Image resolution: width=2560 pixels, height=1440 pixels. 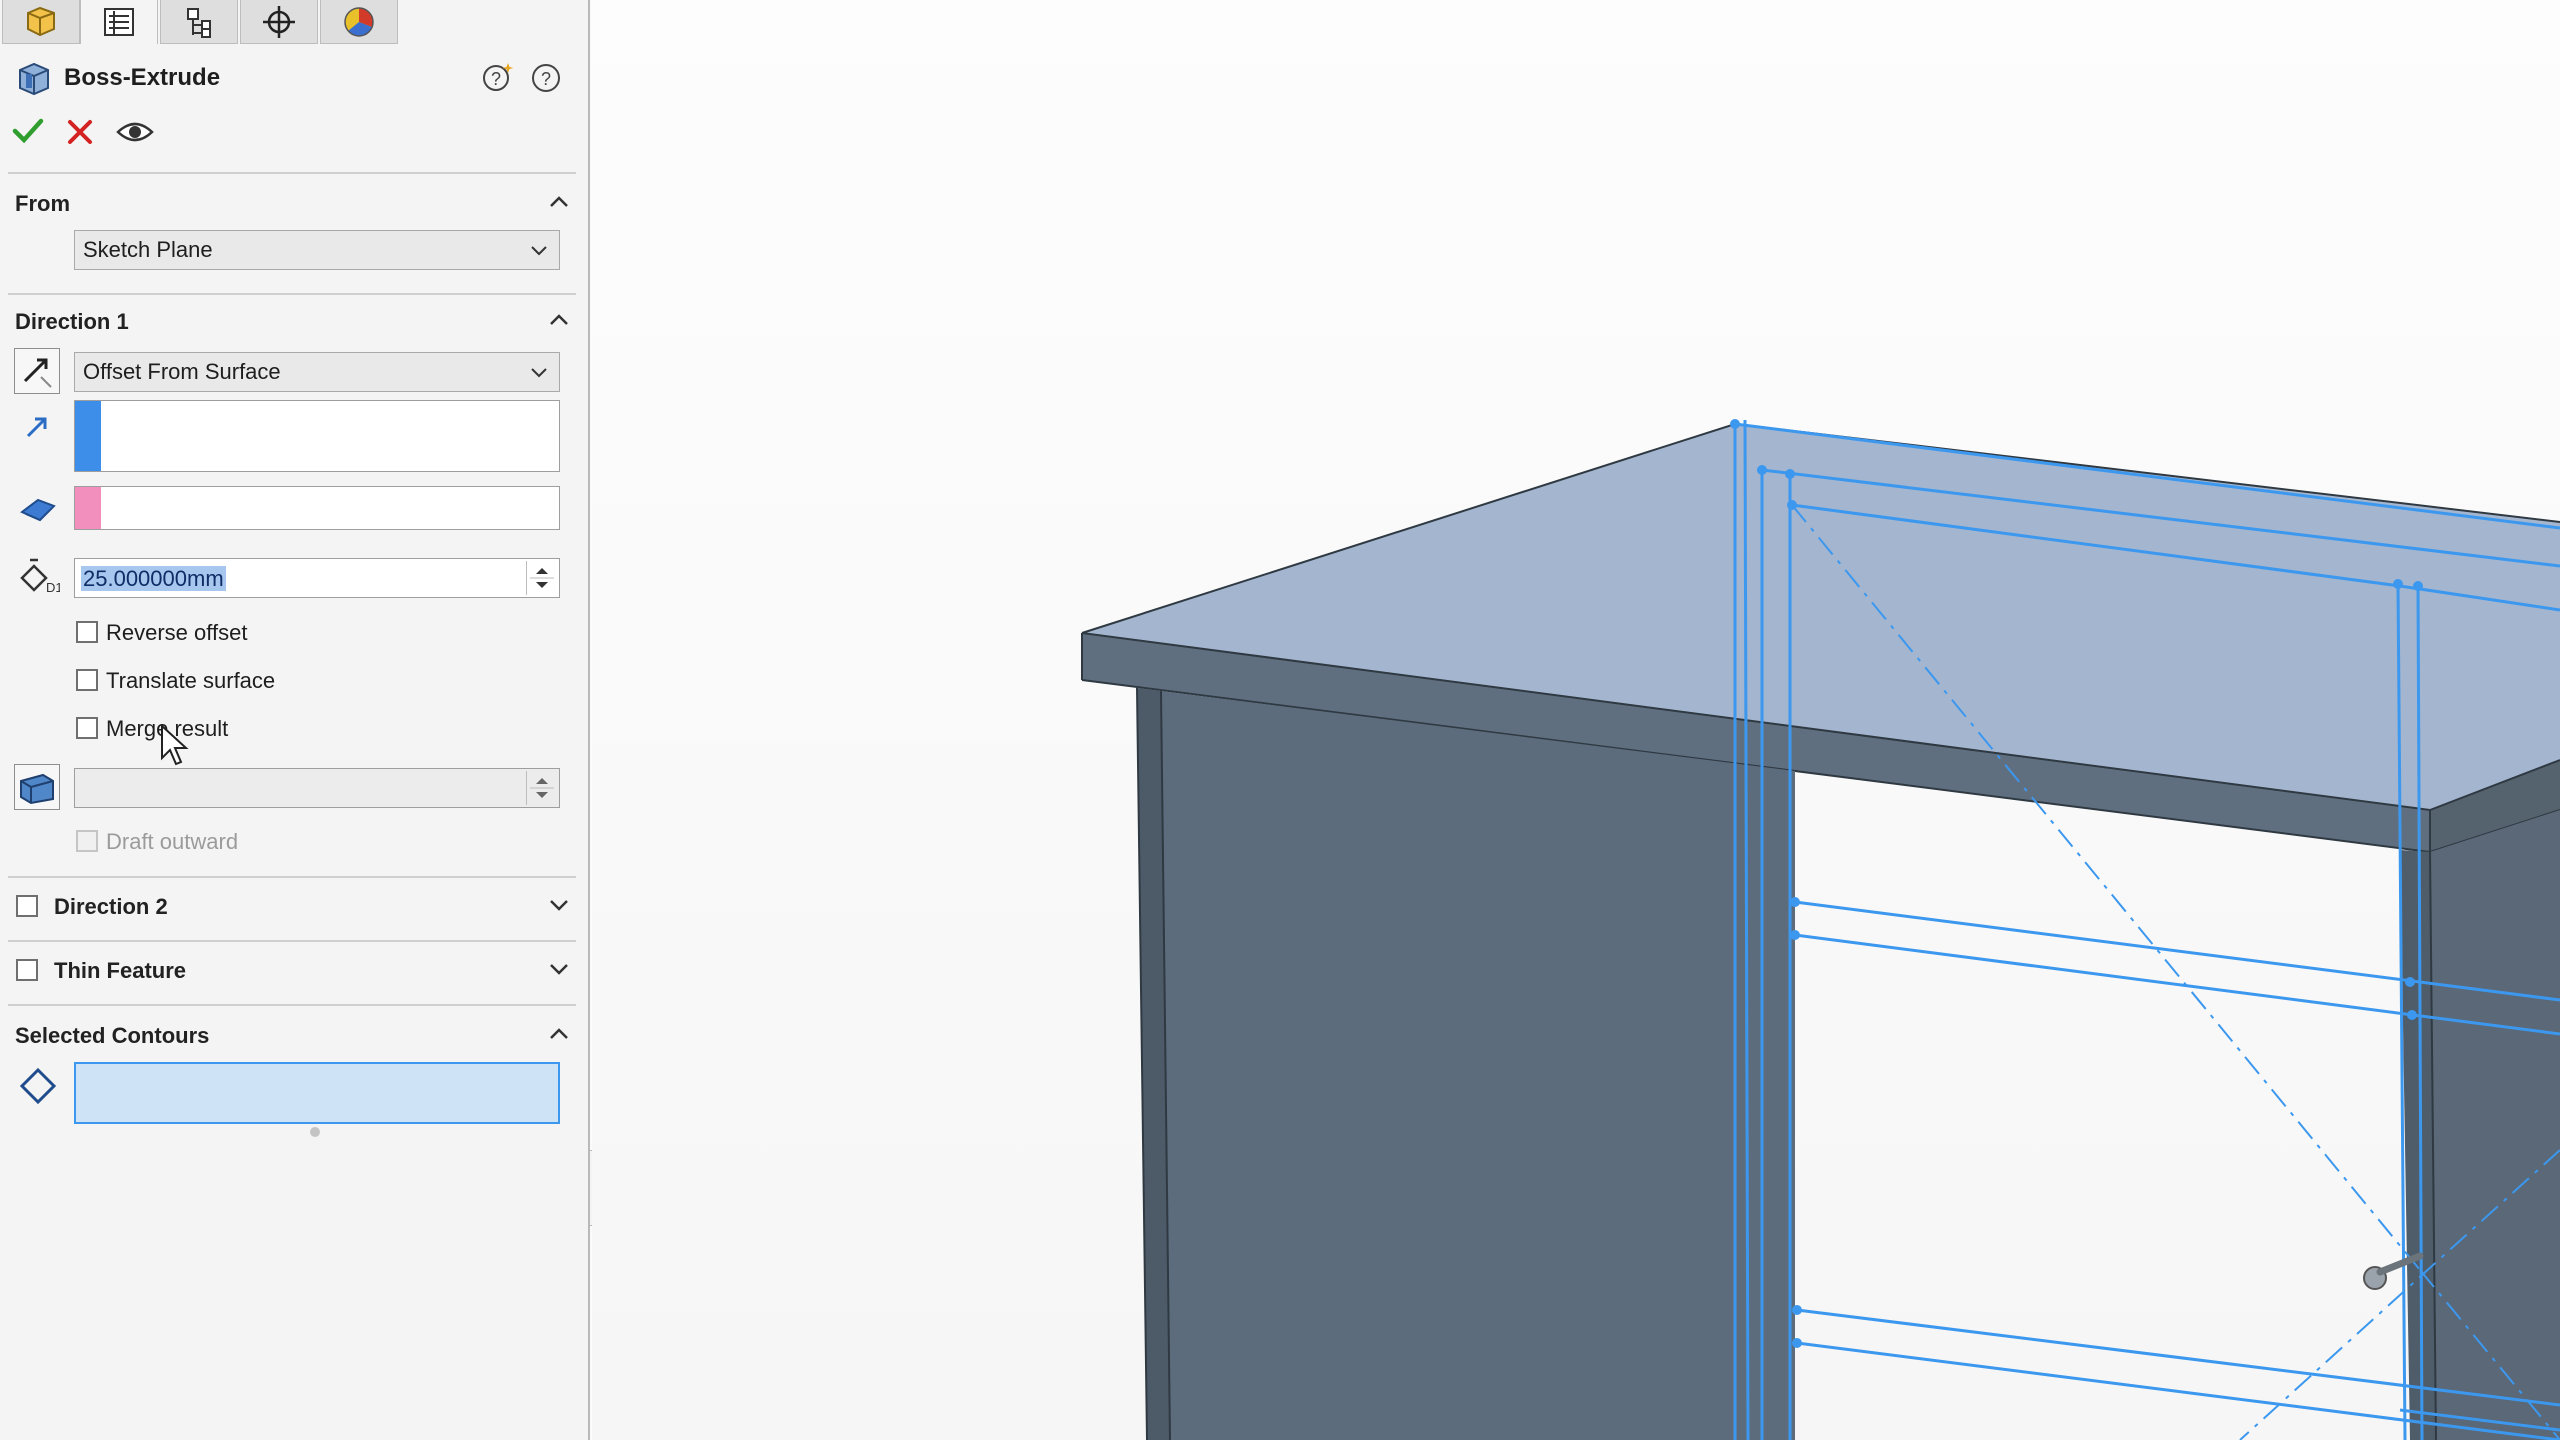 I want to click on reverse-direction-arrow-icon, so click(x=37, y=373).